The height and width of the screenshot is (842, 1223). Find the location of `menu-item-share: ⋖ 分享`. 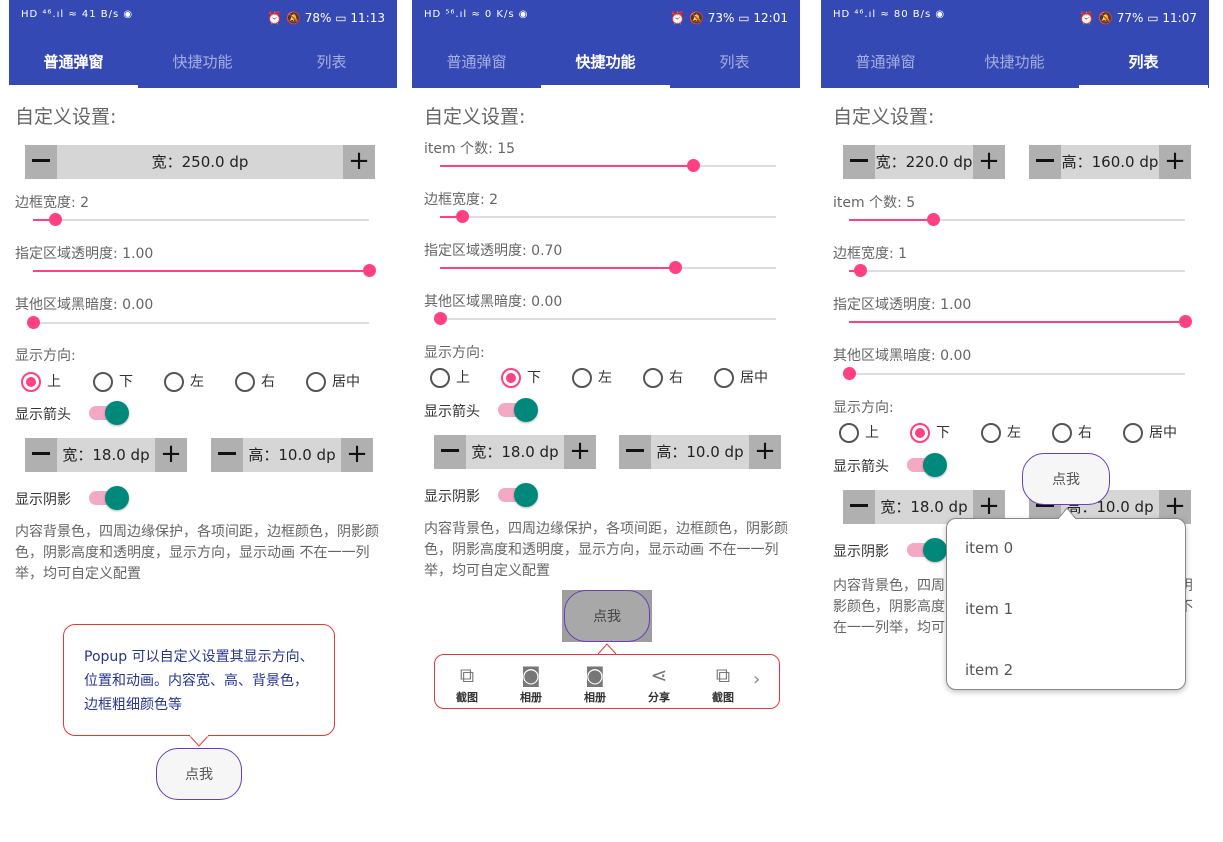

menu-item-share: ⋖ 分享 is located at coordinates (659, 683).